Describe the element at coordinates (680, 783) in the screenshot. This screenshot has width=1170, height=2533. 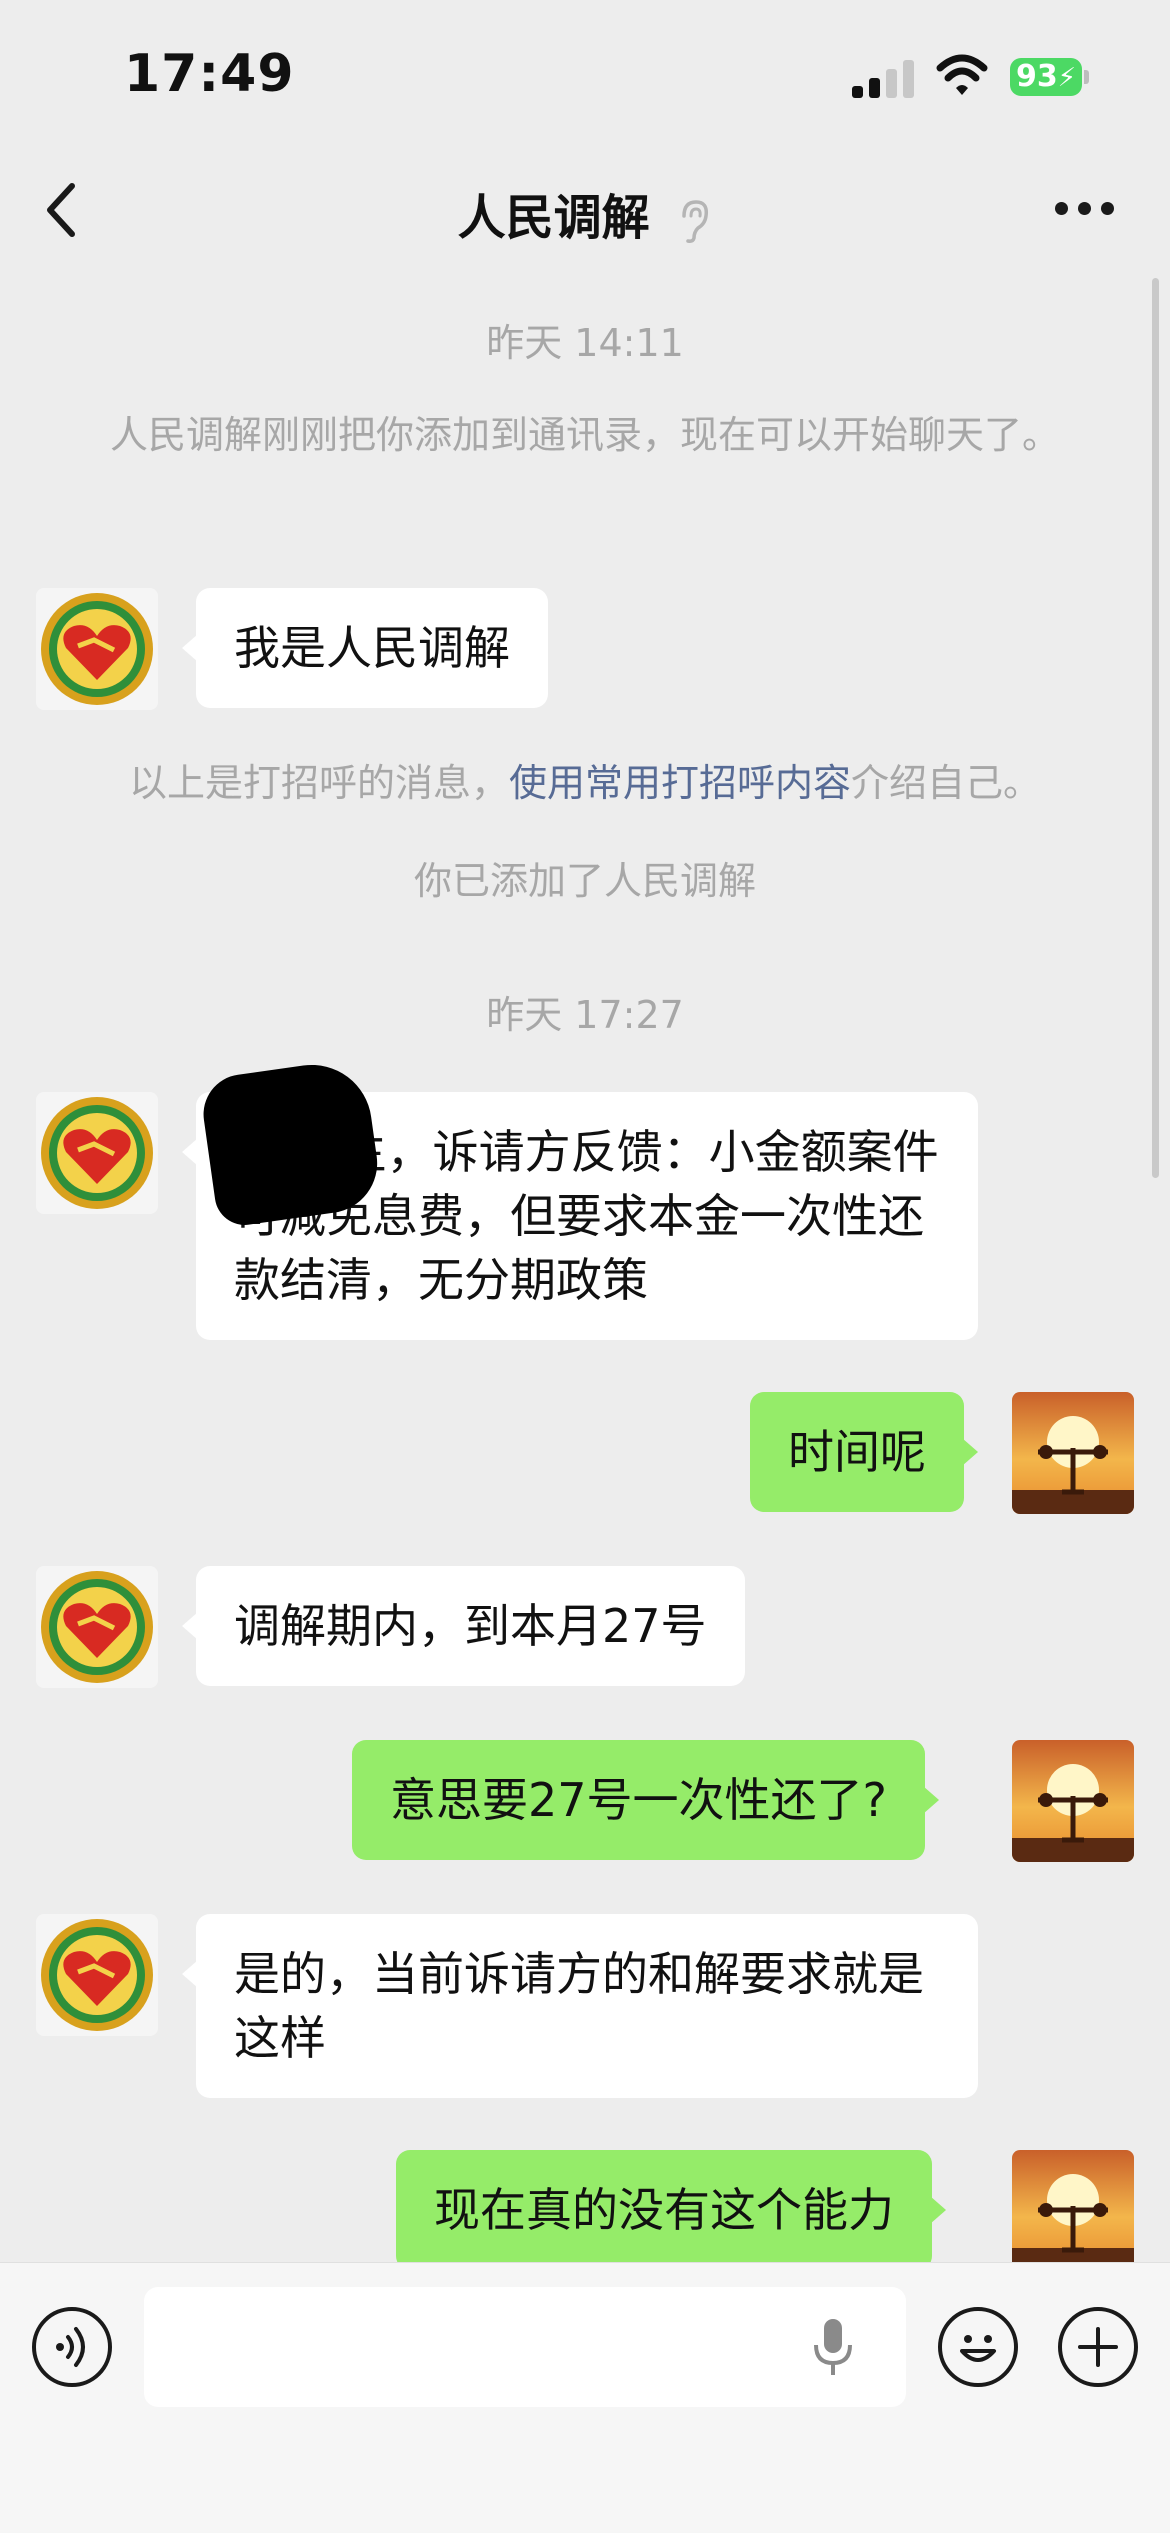
I see `greeting-templates-link: 使用常用打招呼内容` at that location.